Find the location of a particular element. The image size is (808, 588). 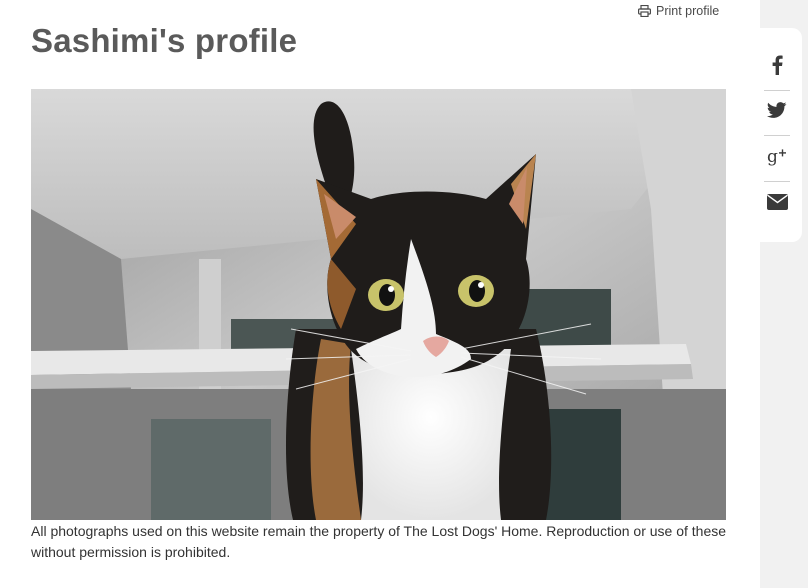

google-plus-icon: g is located at coordinates (777, 158).